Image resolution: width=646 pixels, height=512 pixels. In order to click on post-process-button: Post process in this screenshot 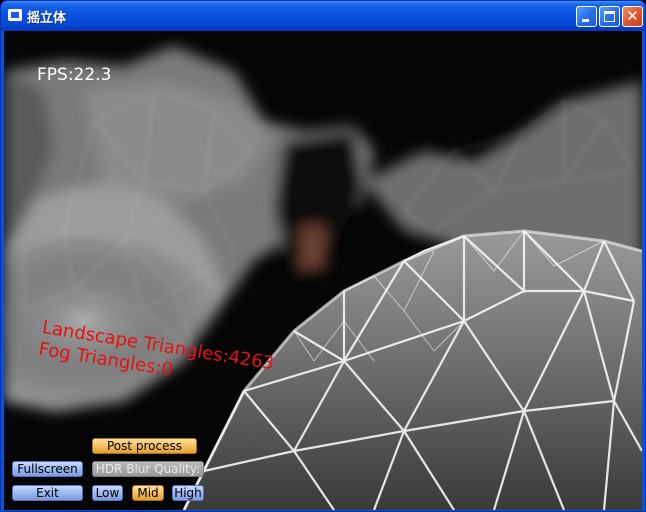, I will do `click(144, 446)`.